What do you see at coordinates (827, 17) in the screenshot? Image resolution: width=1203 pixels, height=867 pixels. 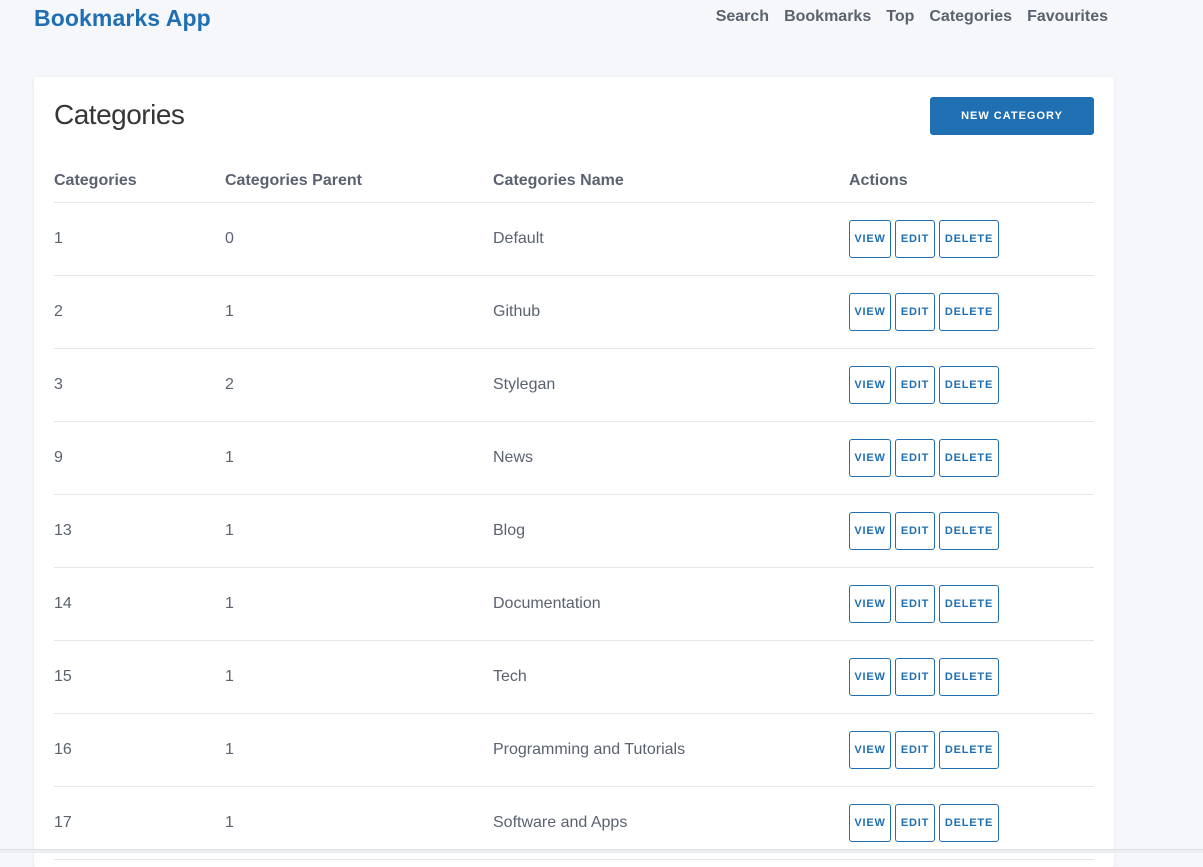 I see `nav-link-bookmarks: Bookmarks` at bounding box center [827, 17].